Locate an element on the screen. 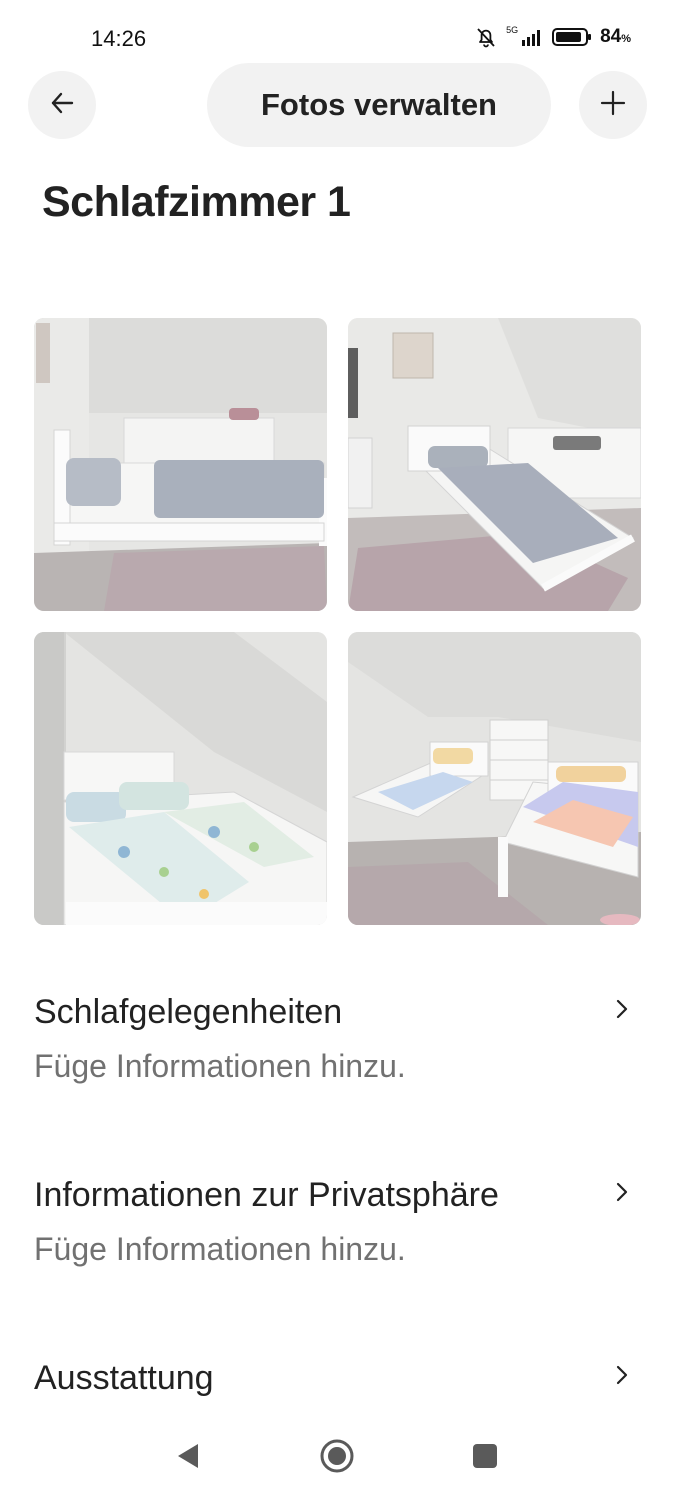 This screenshot has height=1500, width=675. circle-home-icon is located at coordinates (337, 1458).